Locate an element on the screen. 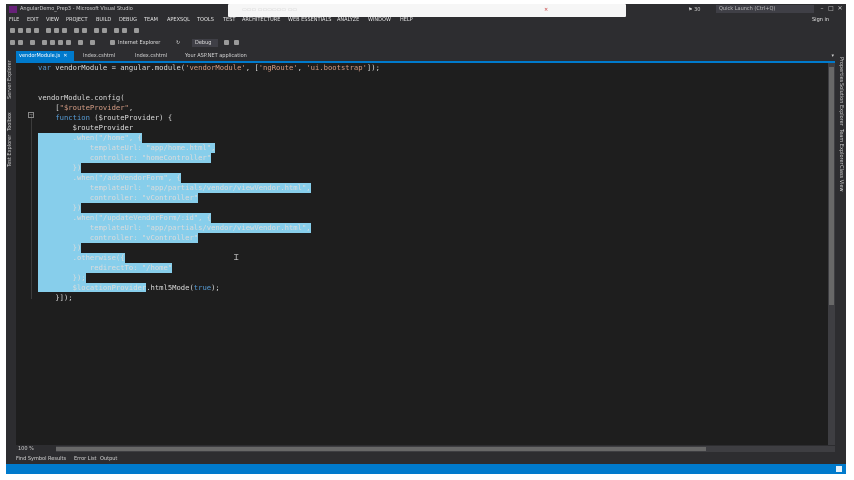 The height and width of the screenshot is (480, 854). tab-vendormodule-js: vendorModule.js ✕ is located at coordinates (45, 56).